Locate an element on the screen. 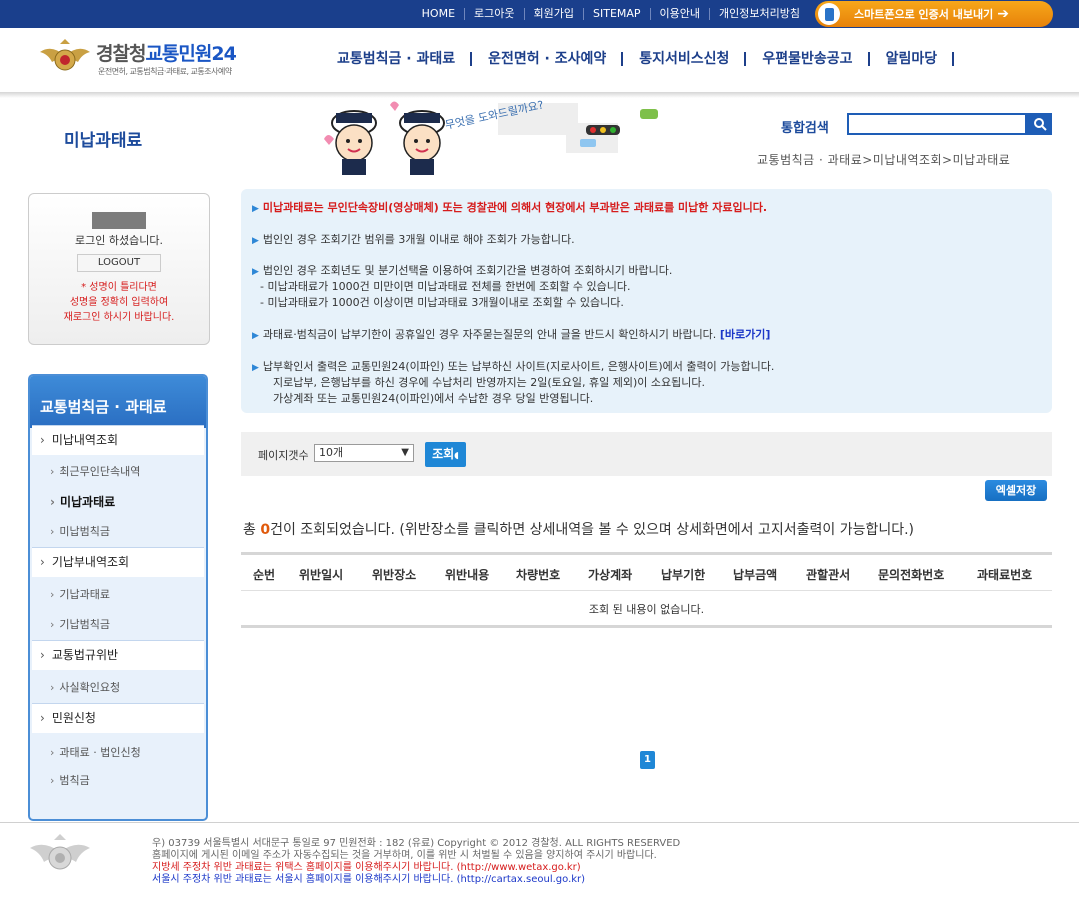 This screenshot has height=899, width=1079. sidebar-item-paid-penalty: 기납범칙금 is located at coordinates (118, 625).